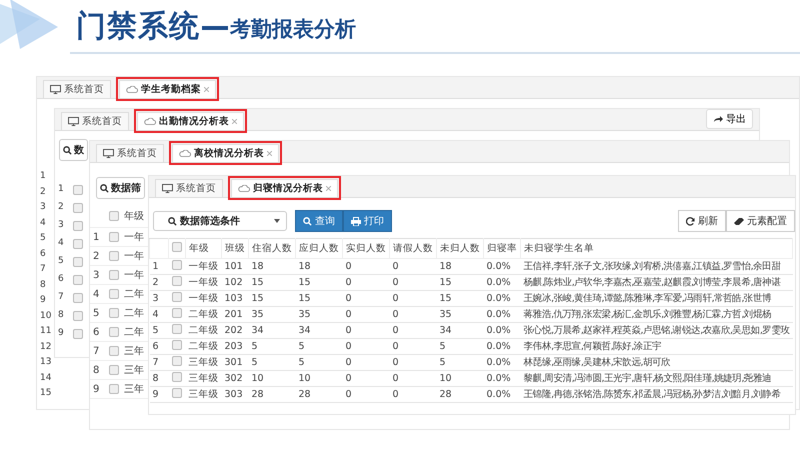  Describe the element at coordinates (235, 346) in the screenshot. I see `table-cell: 203` at that location.